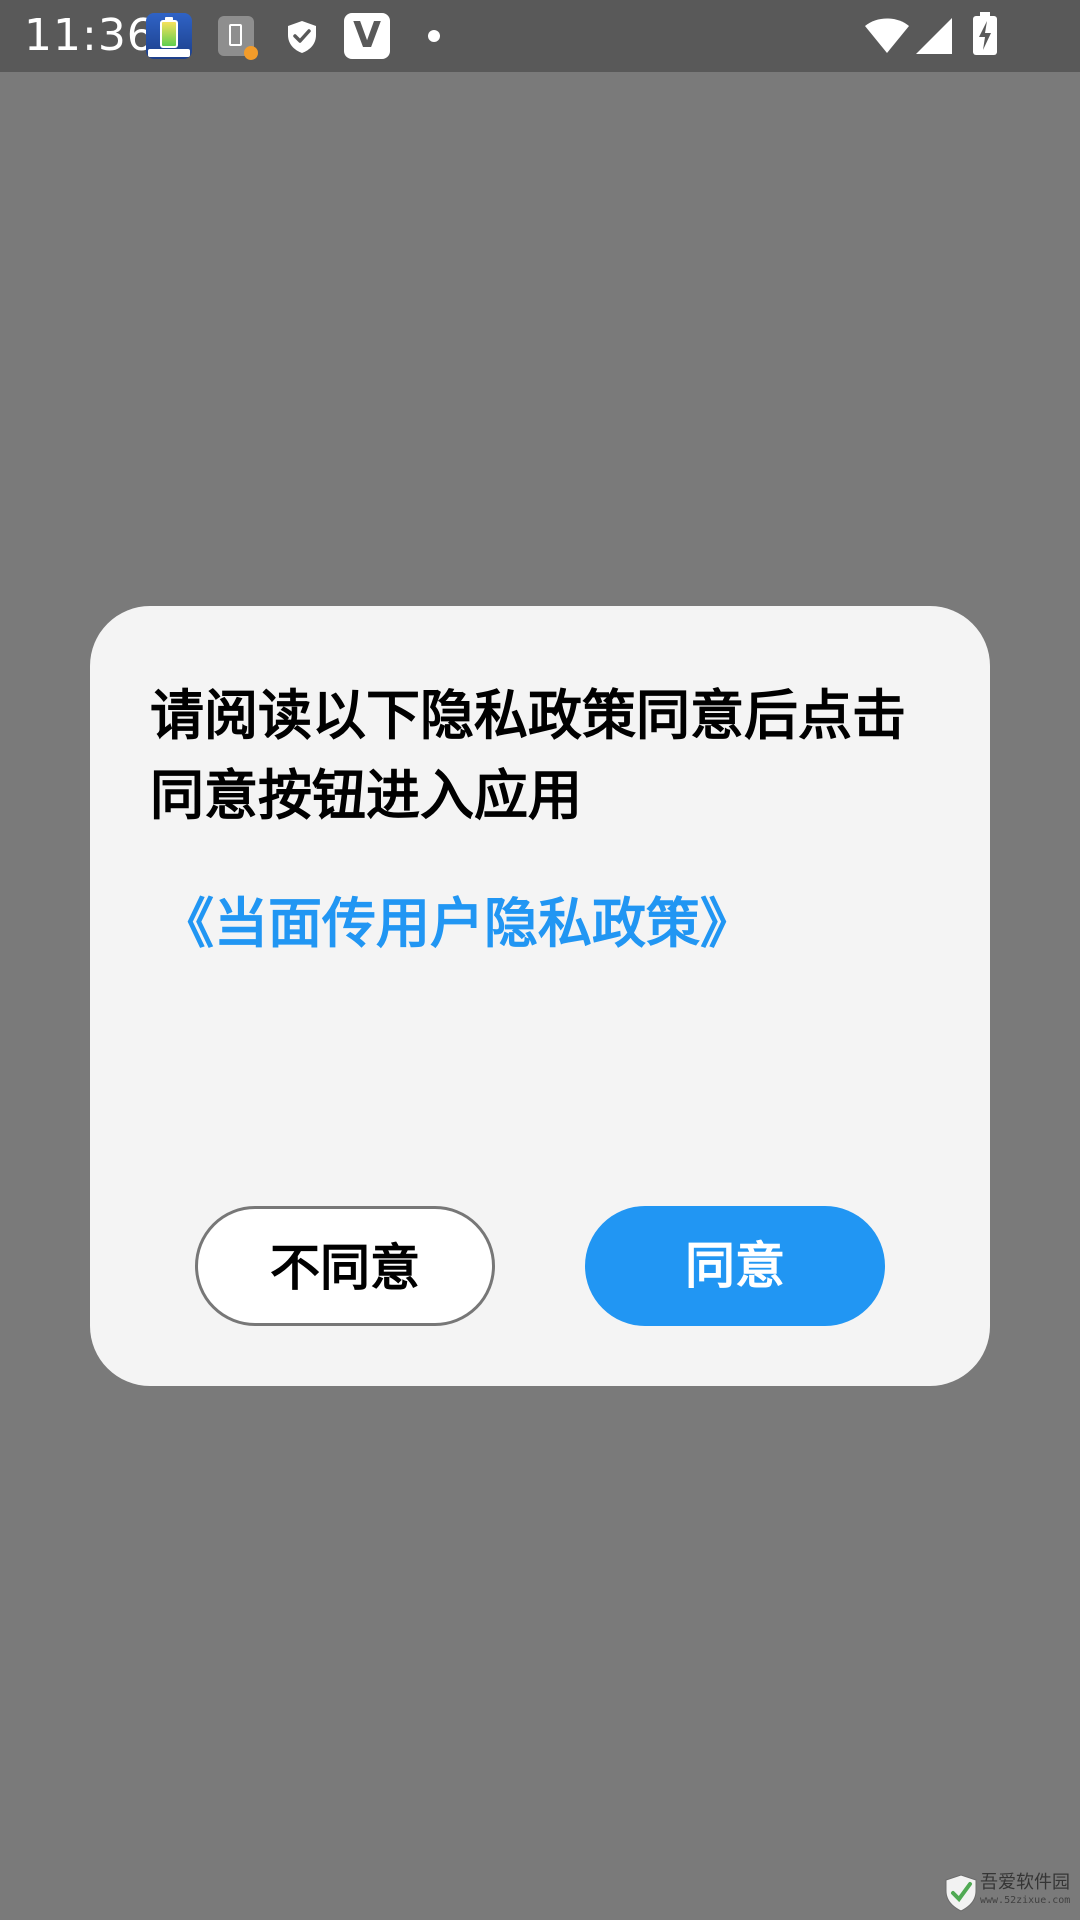  What do you see at coordinates (1025, 1900) in the screenshot?
I see `watermark-url: www.52zixue.com` at bounding box center [1025, 1900].